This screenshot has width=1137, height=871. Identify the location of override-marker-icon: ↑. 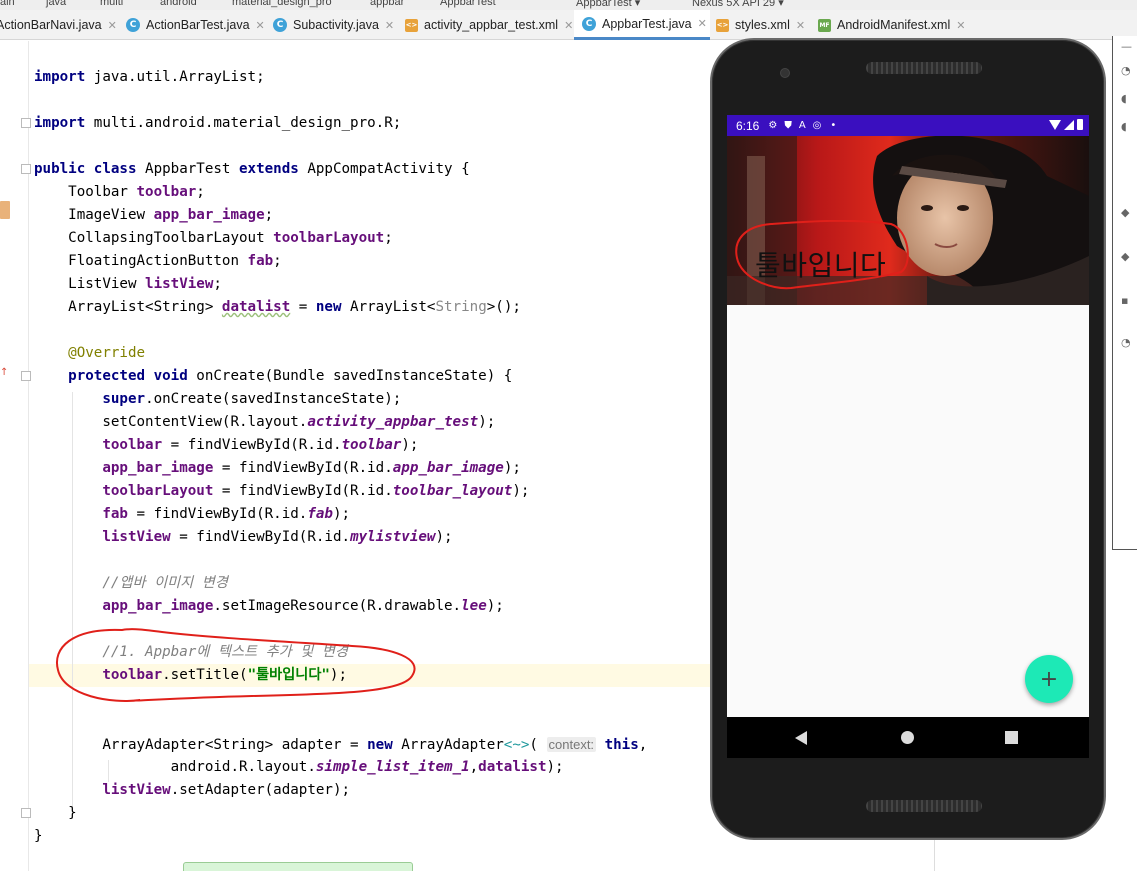
(4, 372).